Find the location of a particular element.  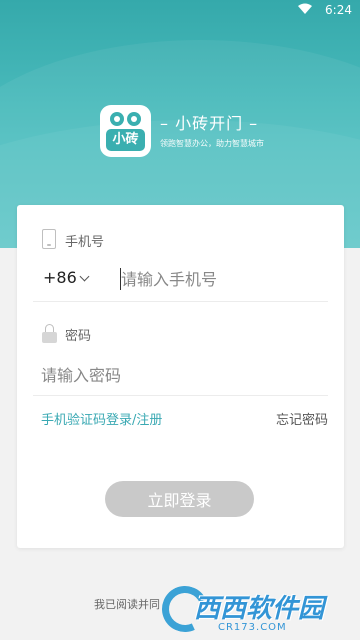

forgot-password-link: 忘记密码 is located at coordinates (302, 418).